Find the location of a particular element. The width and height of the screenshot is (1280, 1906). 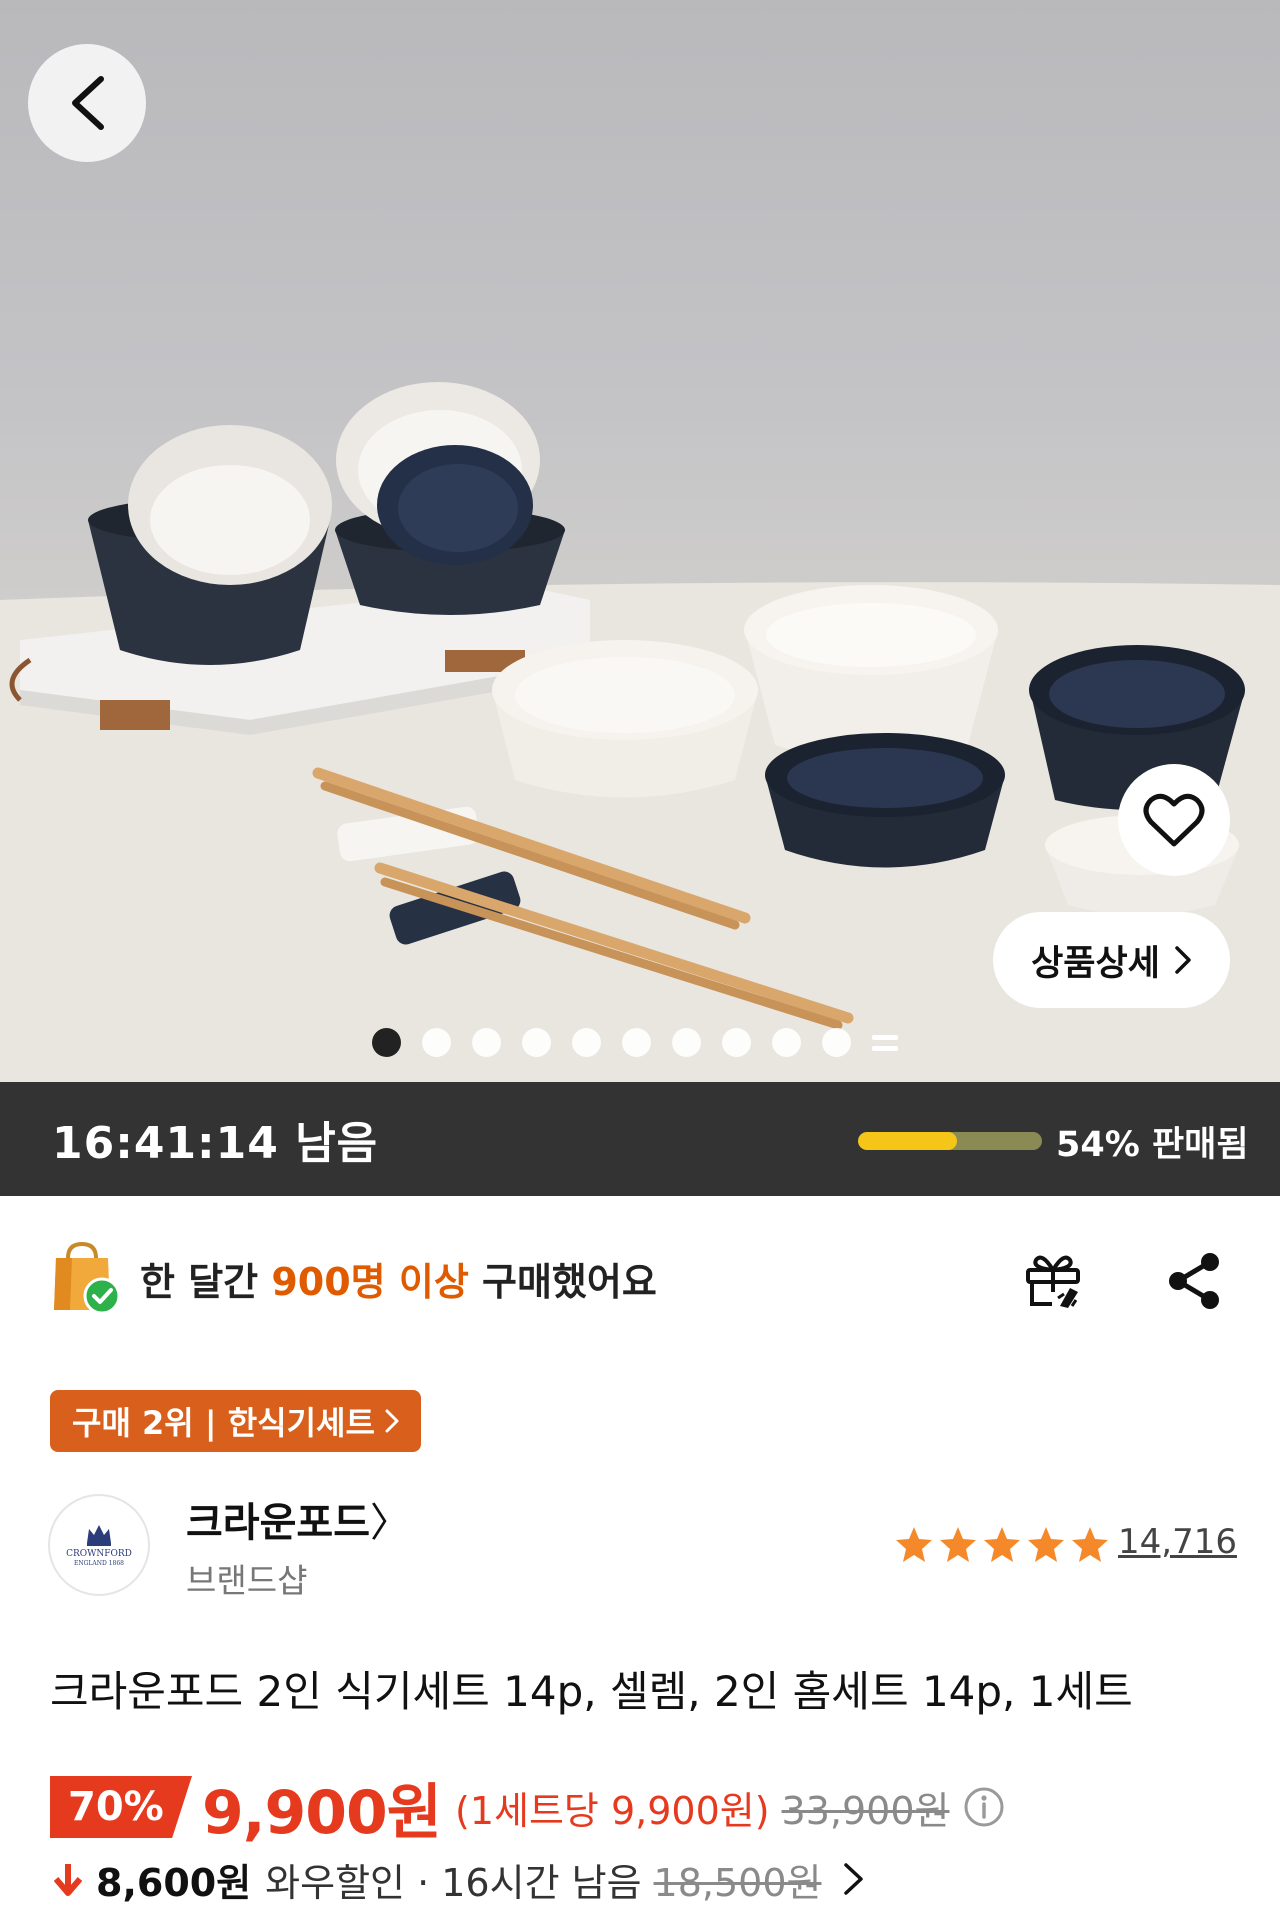

purchase-info-highlight: 900명 이상 is located at coordinates (370, 1281).